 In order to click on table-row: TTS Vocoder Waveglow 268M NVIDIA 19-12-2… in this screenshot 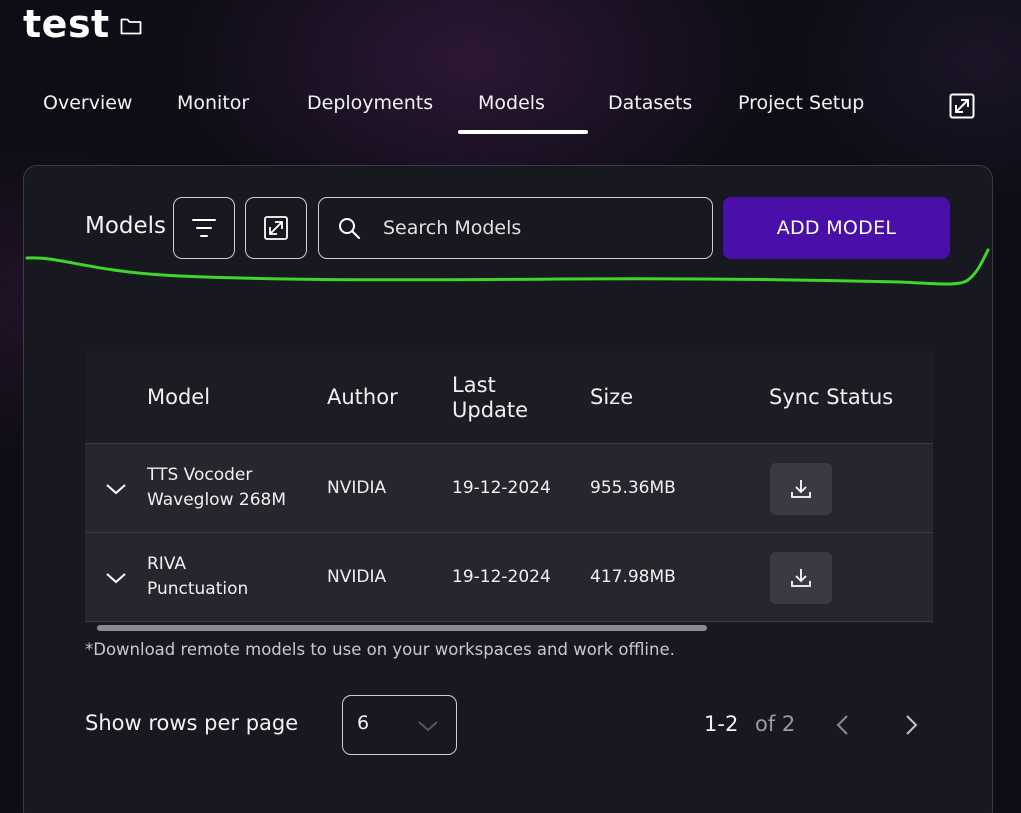, I will do `click(509, 488)`.